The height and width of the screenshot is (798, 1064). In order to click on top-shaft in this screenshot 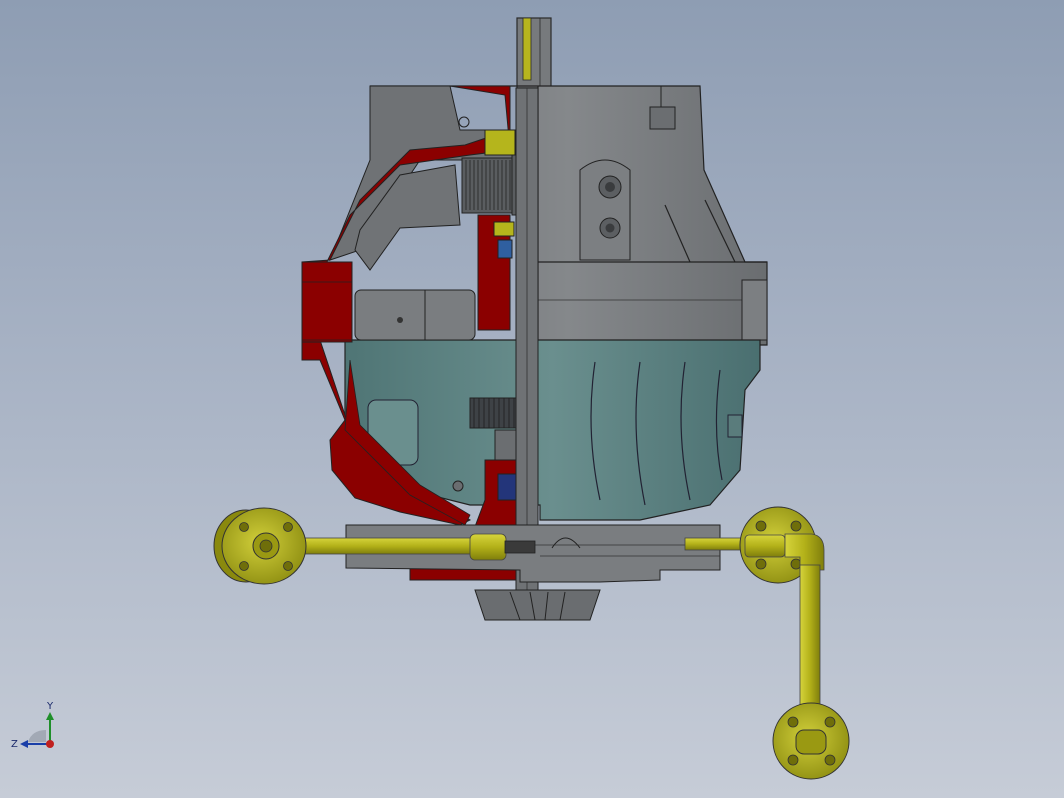, I will do `click(534, 53)`.